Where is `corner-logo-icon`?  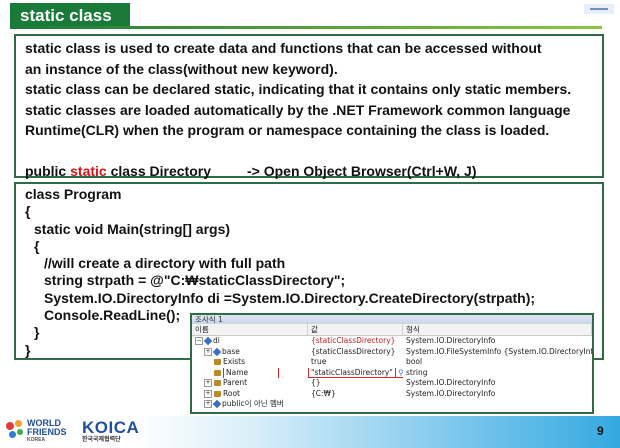
corner-logo-icon is located at coordinates (599, 9).